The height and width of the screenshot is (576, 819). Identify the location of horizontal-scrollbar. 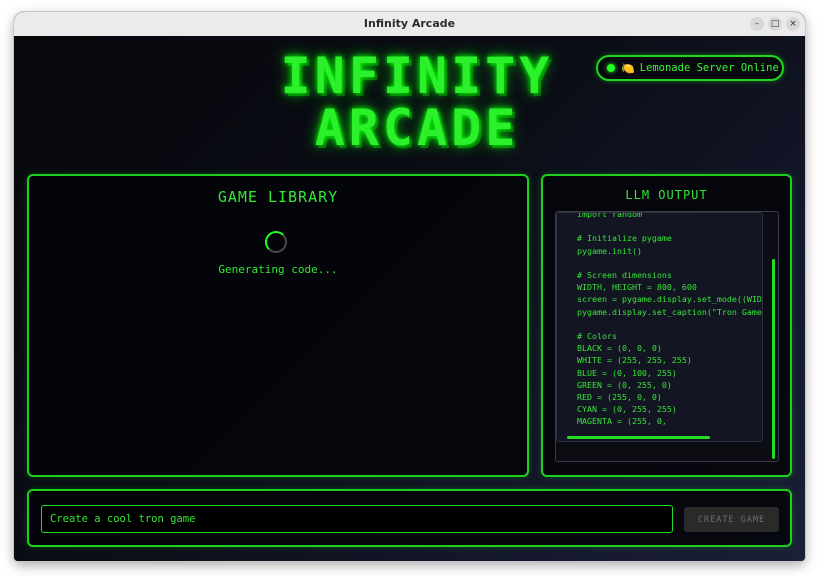
(638, 437).